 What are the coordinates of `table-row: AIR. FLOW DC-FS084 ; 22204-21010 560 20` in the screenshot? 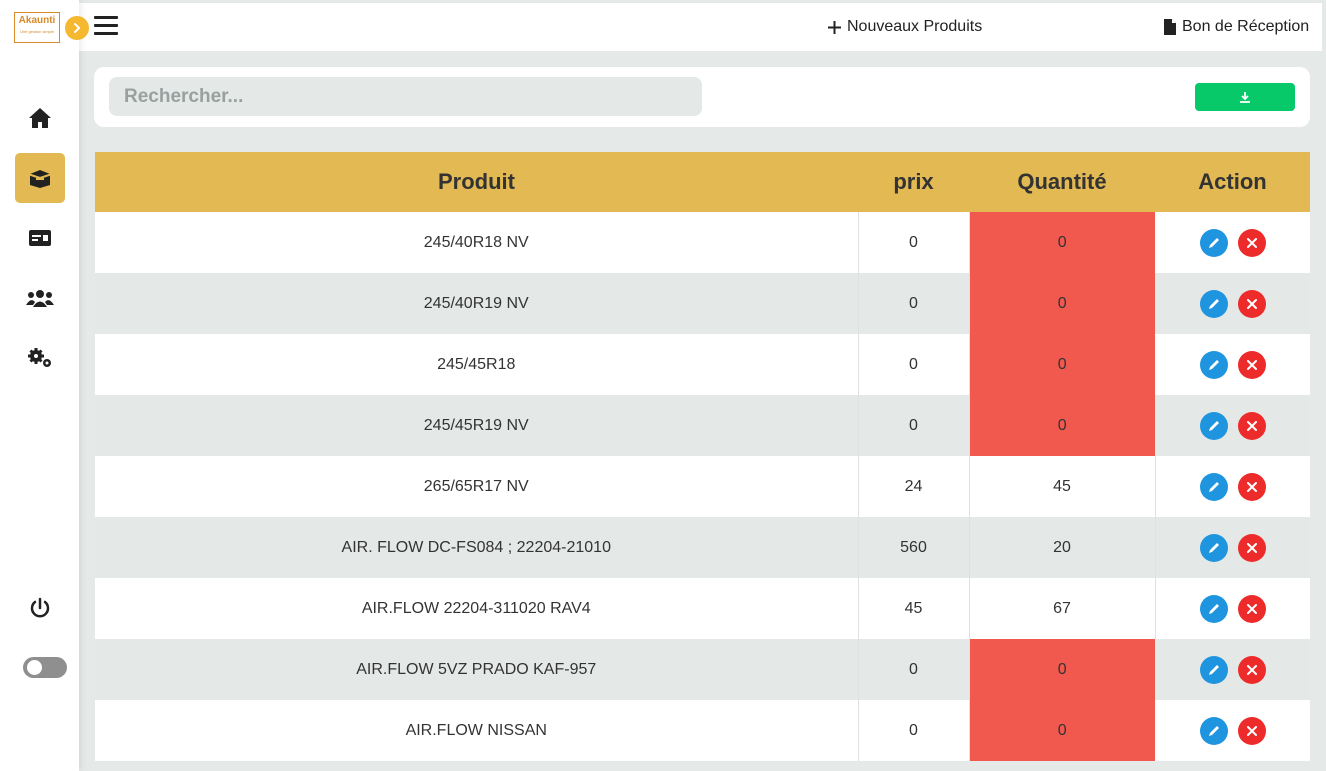 It's located at (702, 547).